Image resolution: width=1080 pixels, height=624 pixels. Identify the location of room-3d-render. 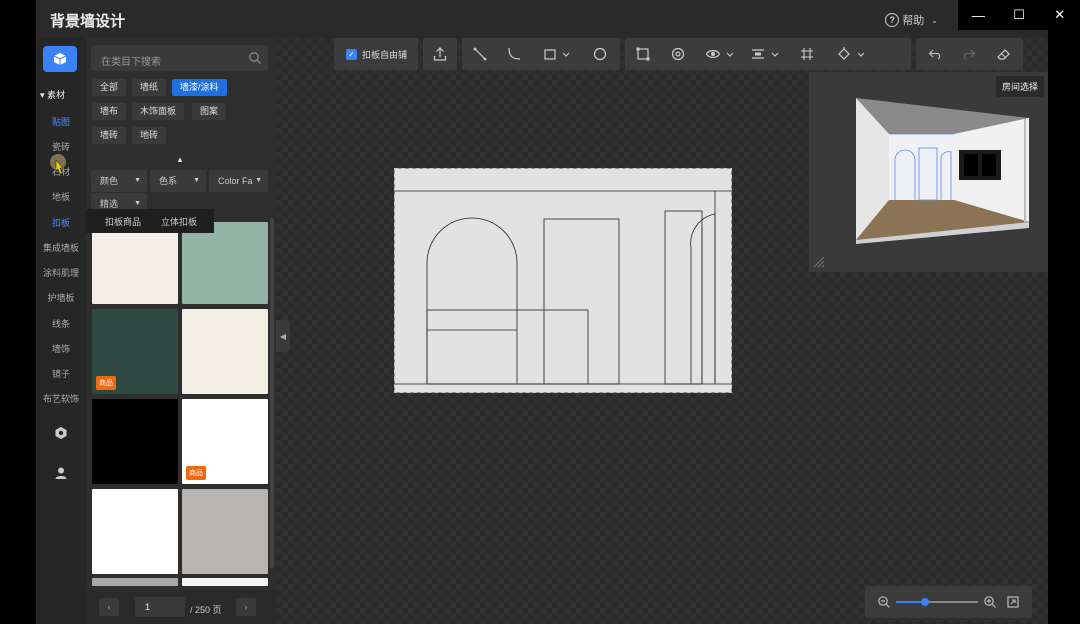
(942, 171).